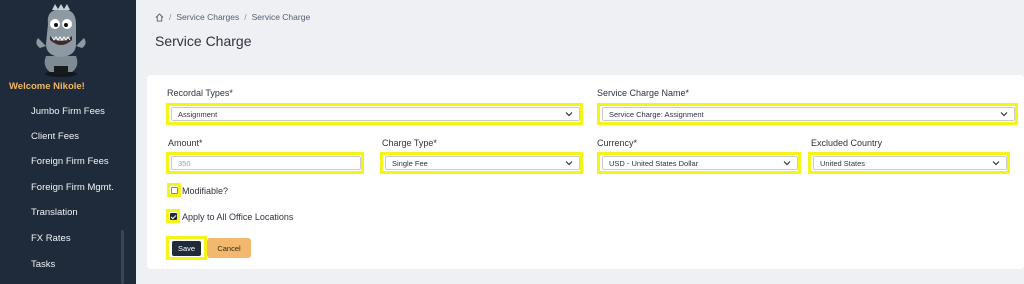 This screenshot has width=1024, height=284. What do you see at coordinates (203, 41) in the screenshot?
I see `page-title: Service Charge` at bounding box center [203, 41].